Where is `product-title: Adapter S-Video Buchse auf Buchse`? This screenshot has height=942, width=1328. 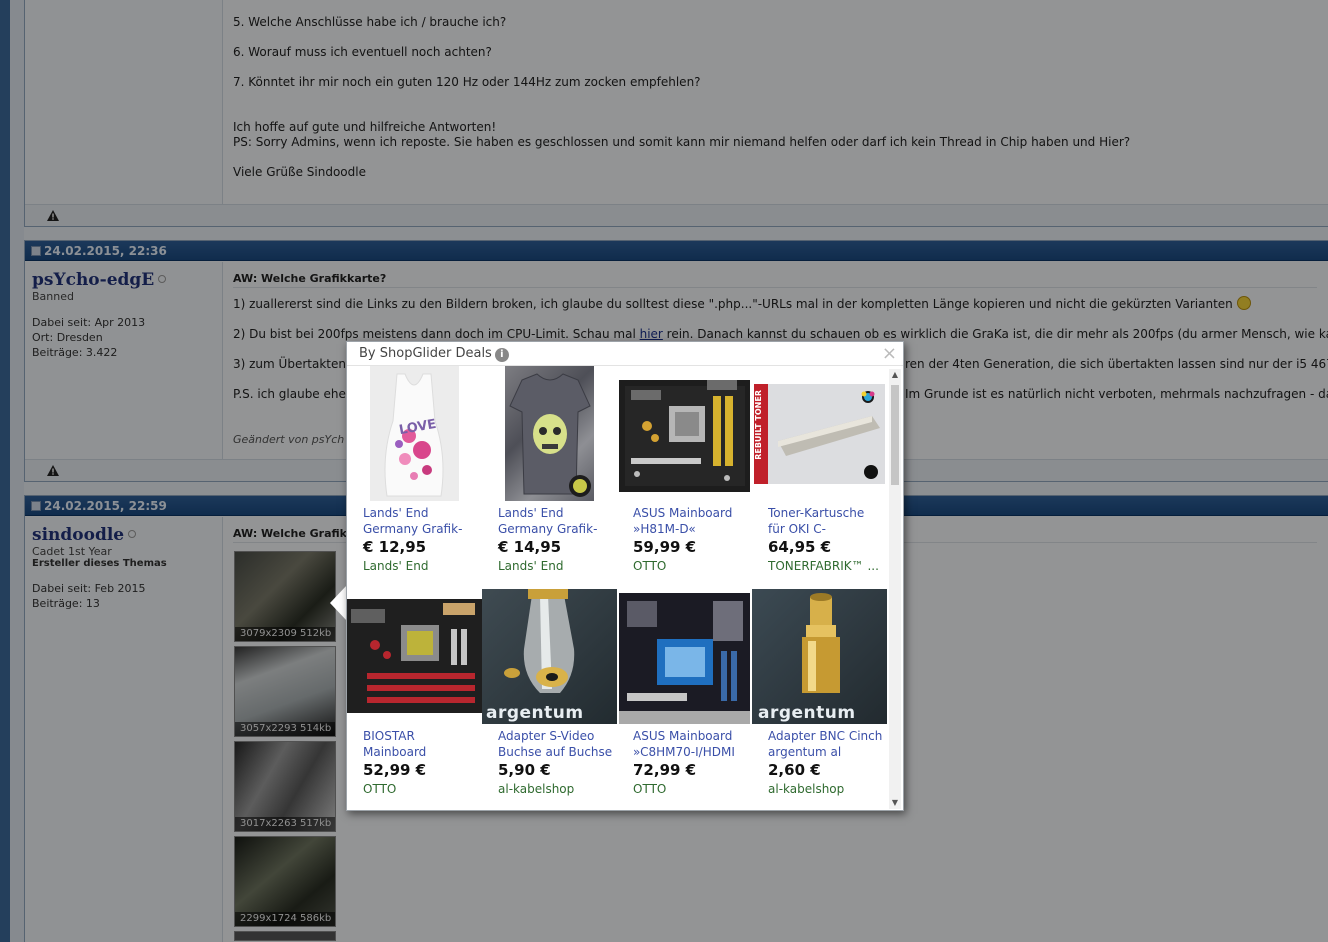 product-title: Adapter S-Video Buchse auf Buchse is located at coordinates (556, 744).